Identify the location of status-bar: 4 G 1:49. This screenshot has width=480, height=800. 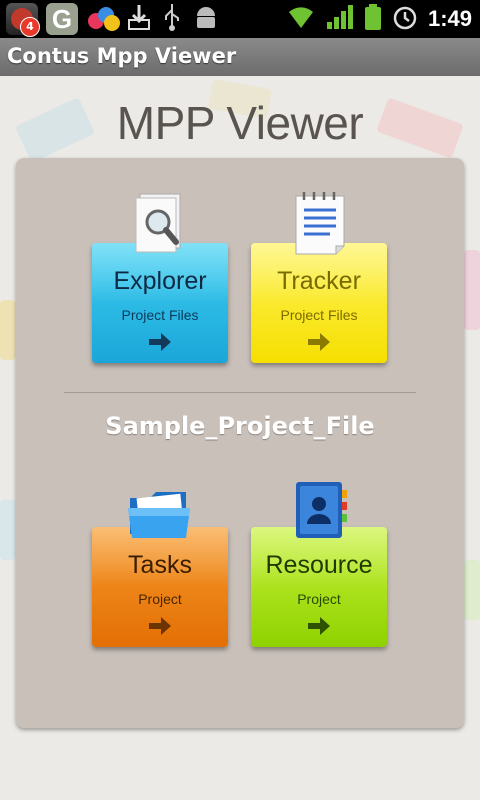
(240, 19).